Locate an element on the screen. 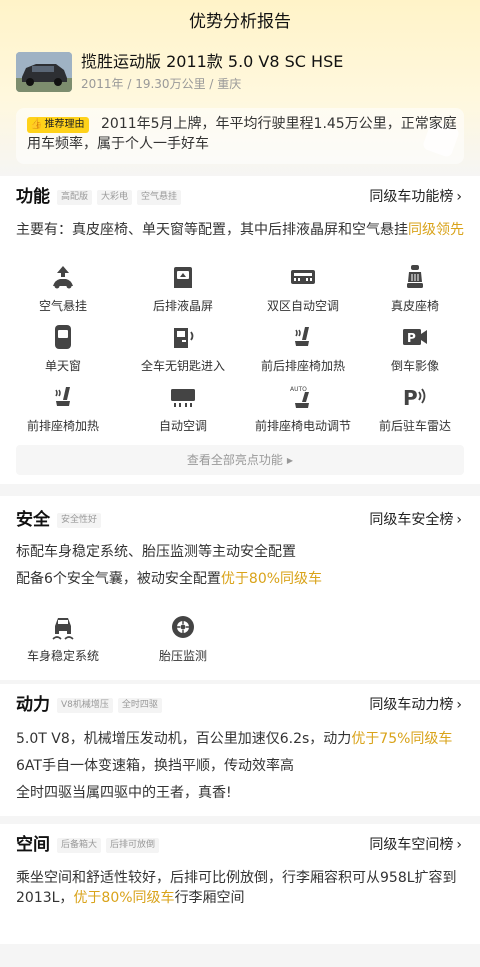 This screenshot has width=480, height=967. car-name: 揽胜运动版 2011款 5.0 V8 SC HSE is located at coordinates (212, 61).